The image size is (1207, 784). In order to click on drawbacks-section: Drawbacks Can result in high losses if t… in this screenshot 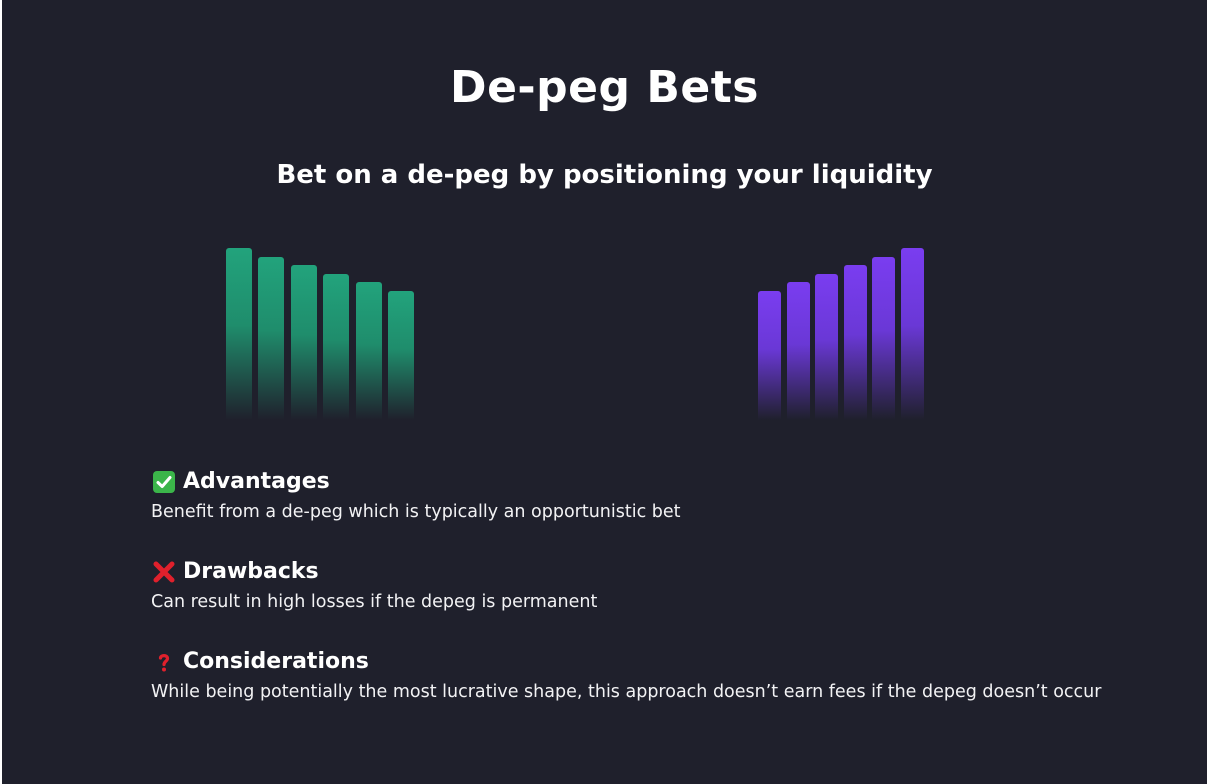, I will do `click(671, 586)`.